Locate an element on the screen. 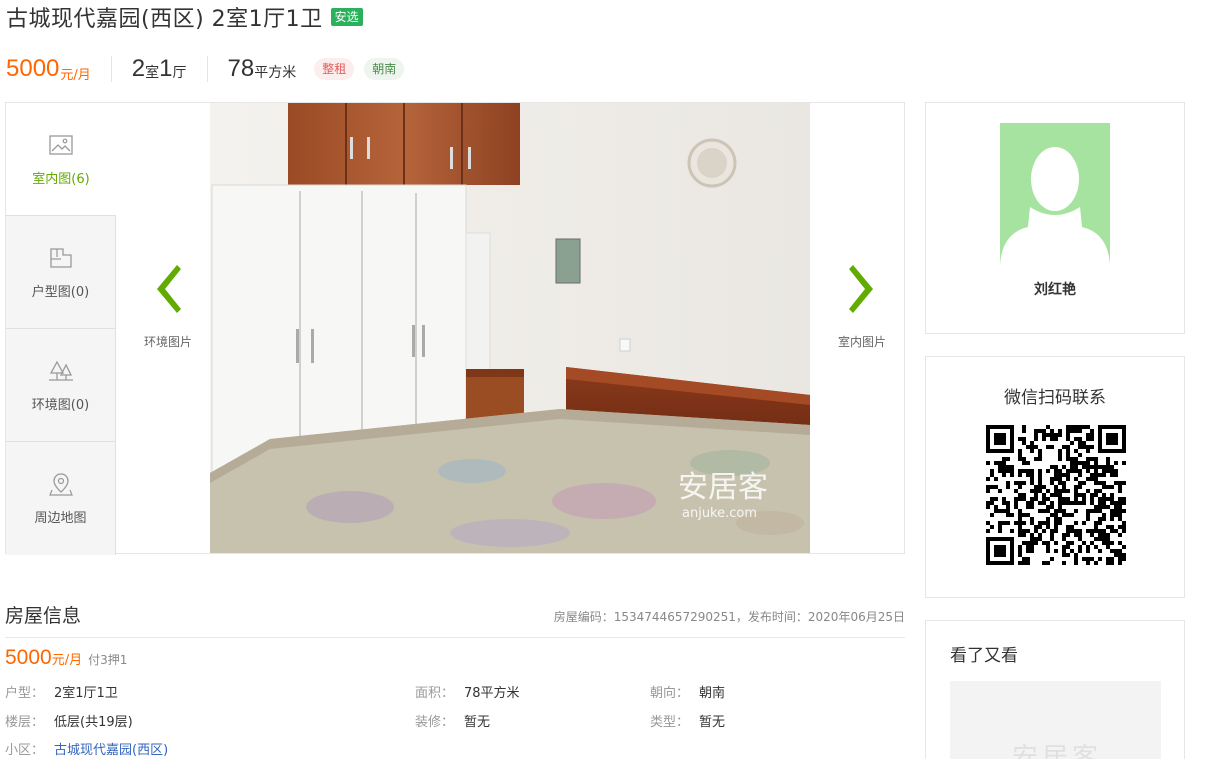 This screenshot has width=1209, height=759. field-label: 朝向： is located at coordinates (670, 693).